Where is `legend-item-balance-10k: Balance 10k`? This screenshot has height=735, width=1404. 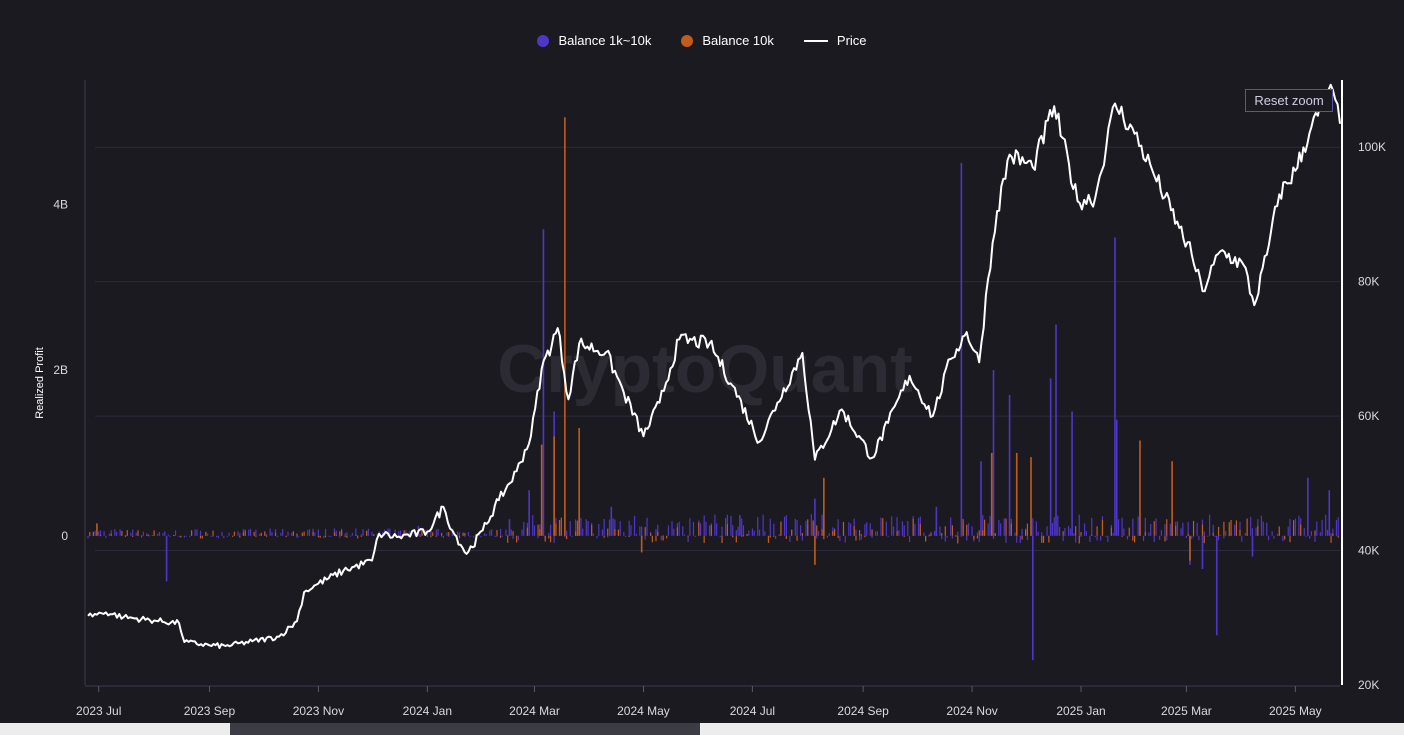 legend-item-balance-10k: Balance 10k is located at coordinates (727, 40).